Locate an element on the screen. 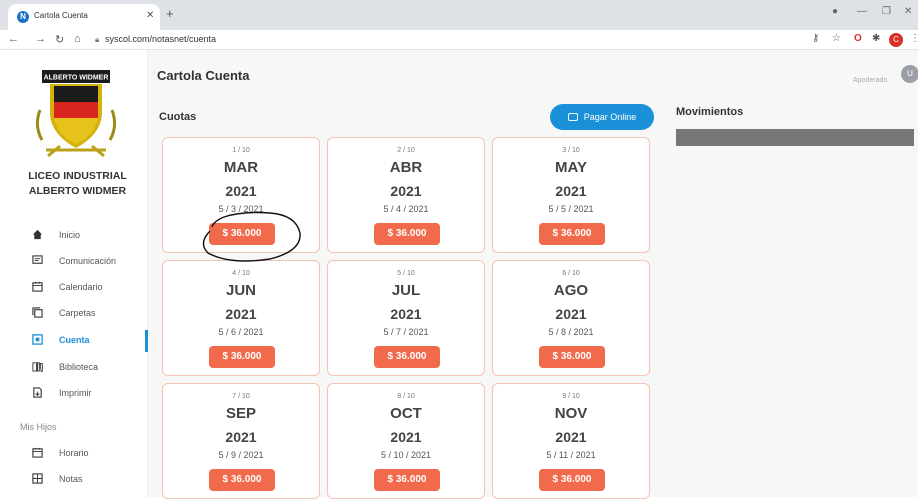 Image resolution: width=918 pixels, height=499 pixels. svg-text: ALBERTO WIDMER is located at coordinates (76, 78).